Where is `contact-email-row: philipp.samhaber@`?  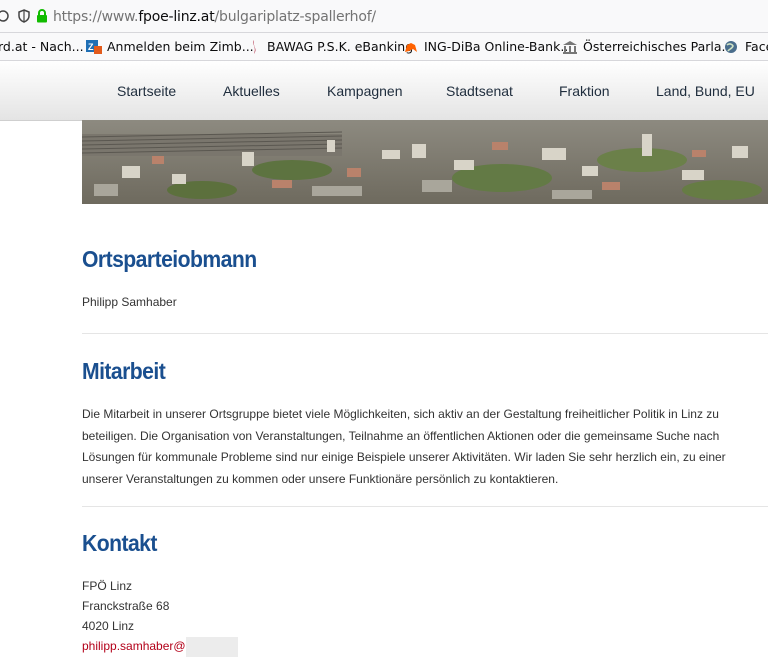 contact-email-row: philipp.samhaber@ is located at coordinates (160, 646).